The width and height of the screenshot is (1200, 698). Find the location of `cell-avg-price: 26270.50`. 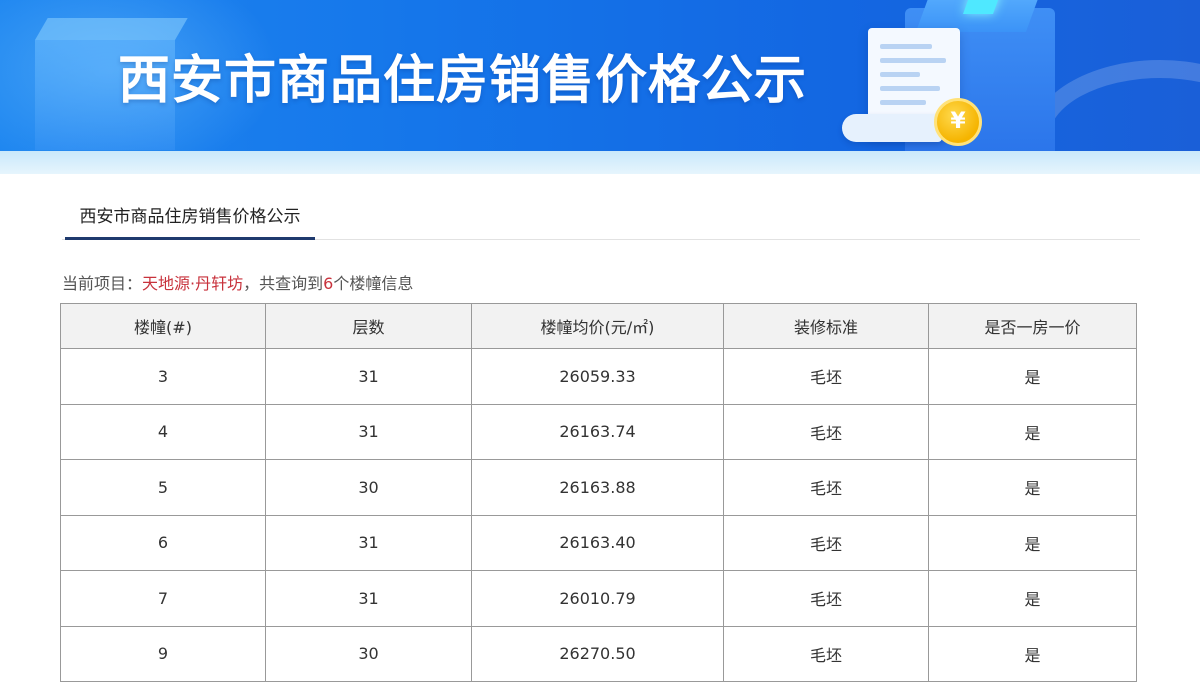

cell-avg-price: 26270.50 is located at coordinates (597, 653).